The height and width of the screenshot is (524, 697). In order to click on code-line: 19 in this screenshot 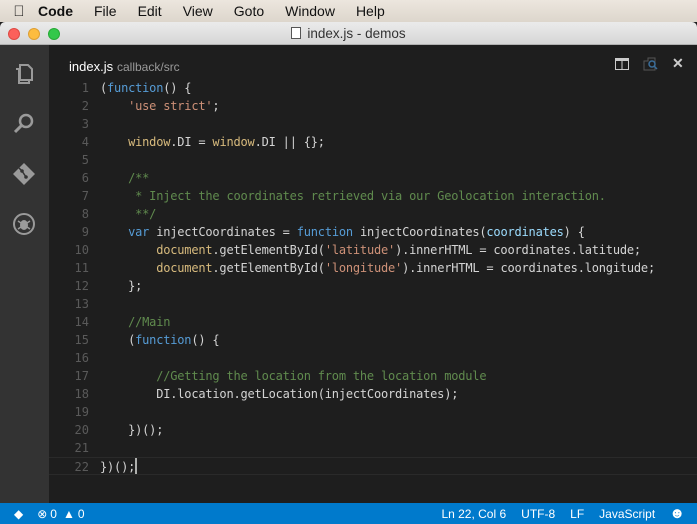, I will do `click(373, 412)`.